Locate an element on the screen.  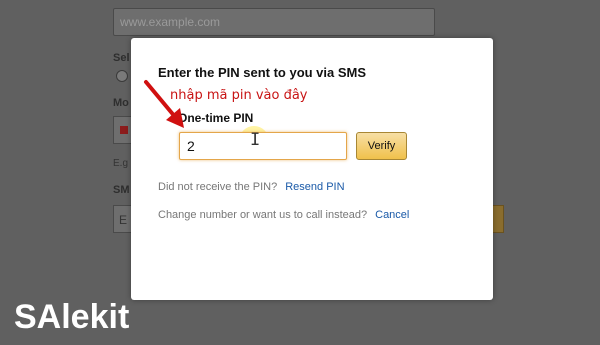
background-hint: E.g is located at coordinates (121, 163).